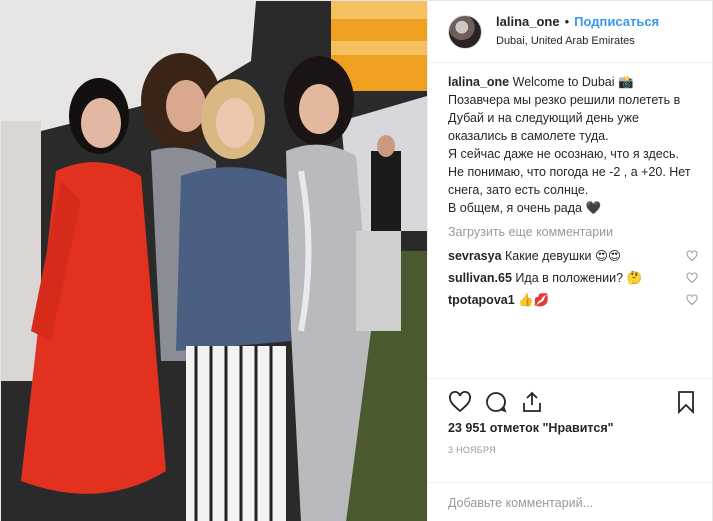  I want to click on comment-user: sullivan.65, so click(480, 278).